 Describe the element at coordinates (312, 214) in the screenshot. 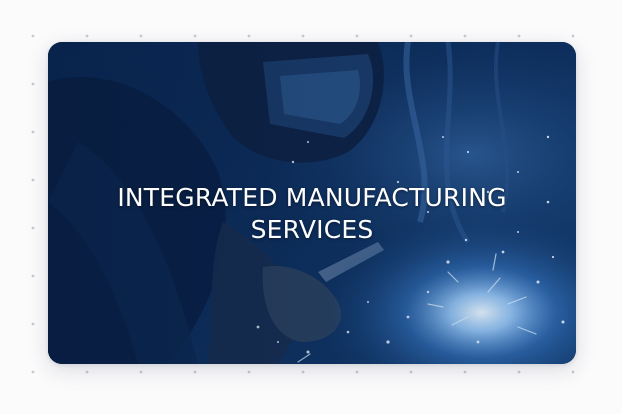

I see `card-title: INTEGRATED MANUFACTURING SERVICES` at that location.